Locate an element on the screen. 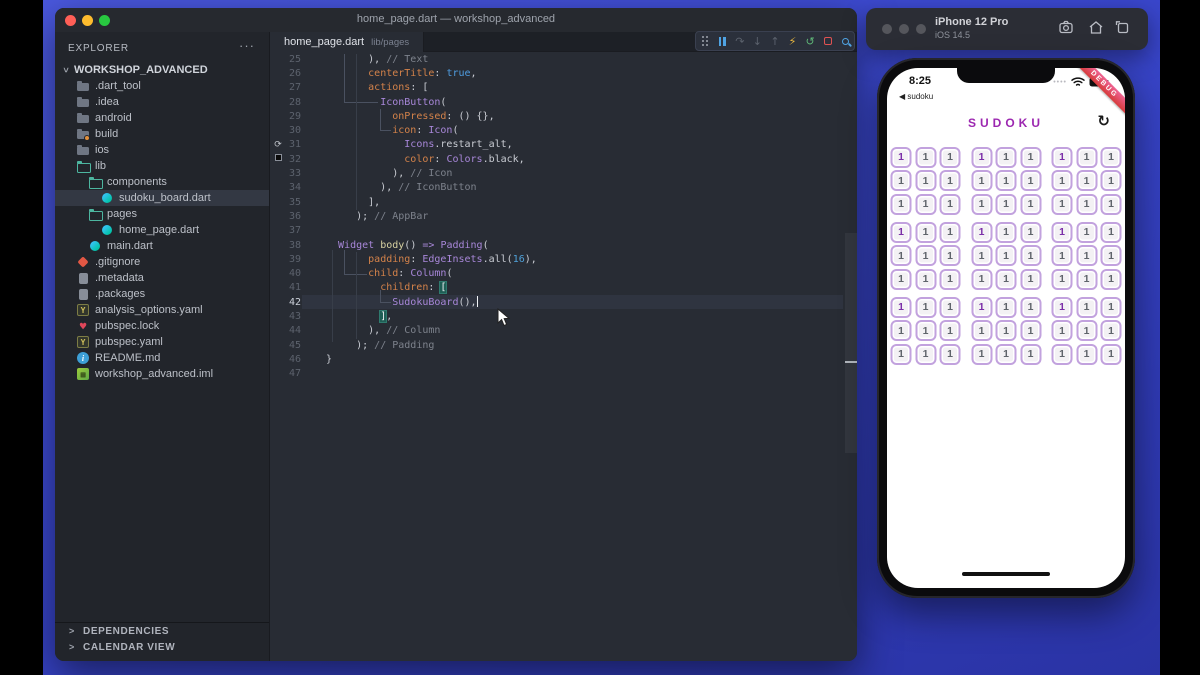 This screenshot has height=675, width=1200. code-line: 44 ), // Column is located at coordinates (563, 331).